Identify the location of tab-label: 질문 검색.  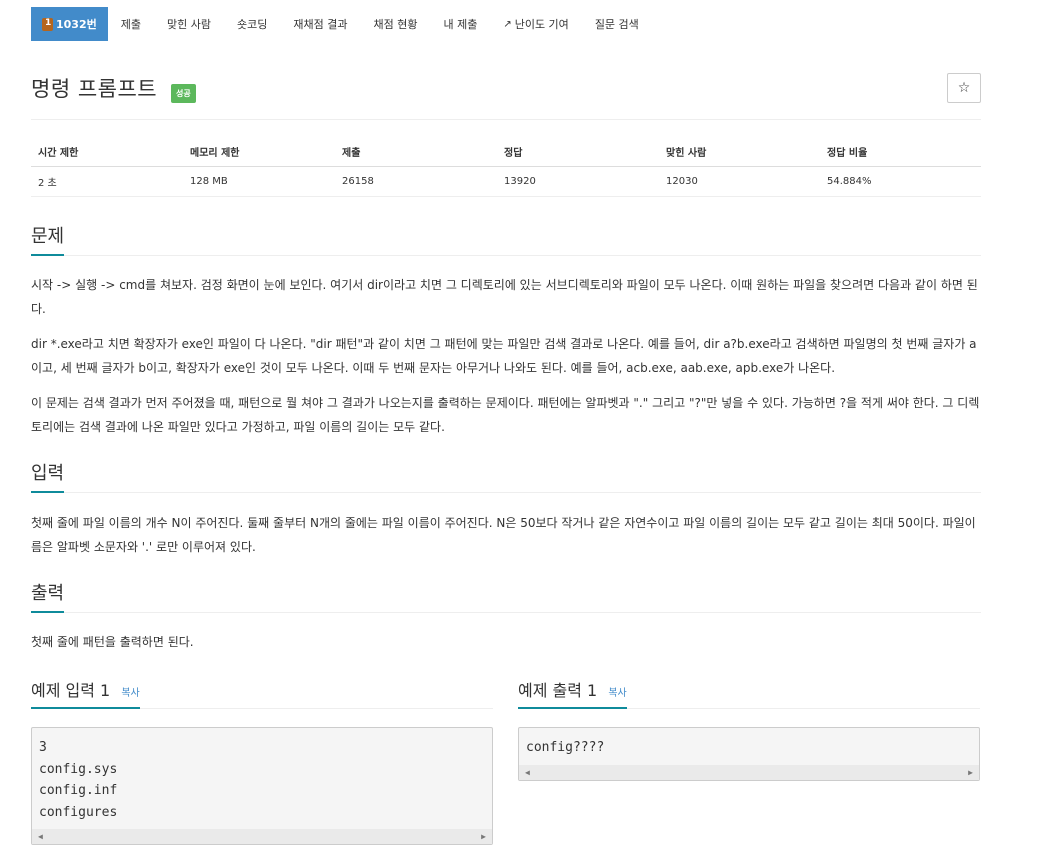
(616, 24).